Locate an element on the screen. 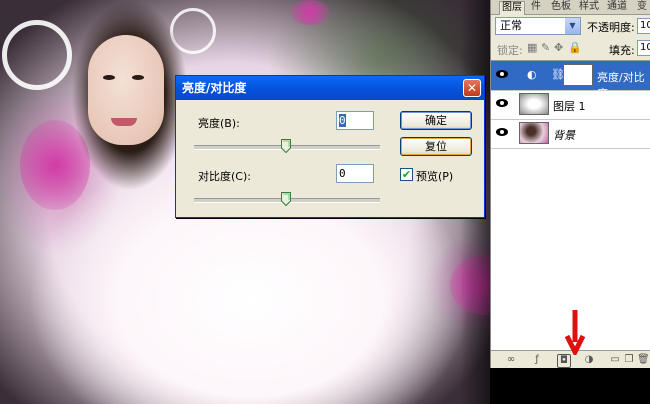  panel-tabs: 图层 件 色板 样式 通道 变 is located at coordinates (570, 7).